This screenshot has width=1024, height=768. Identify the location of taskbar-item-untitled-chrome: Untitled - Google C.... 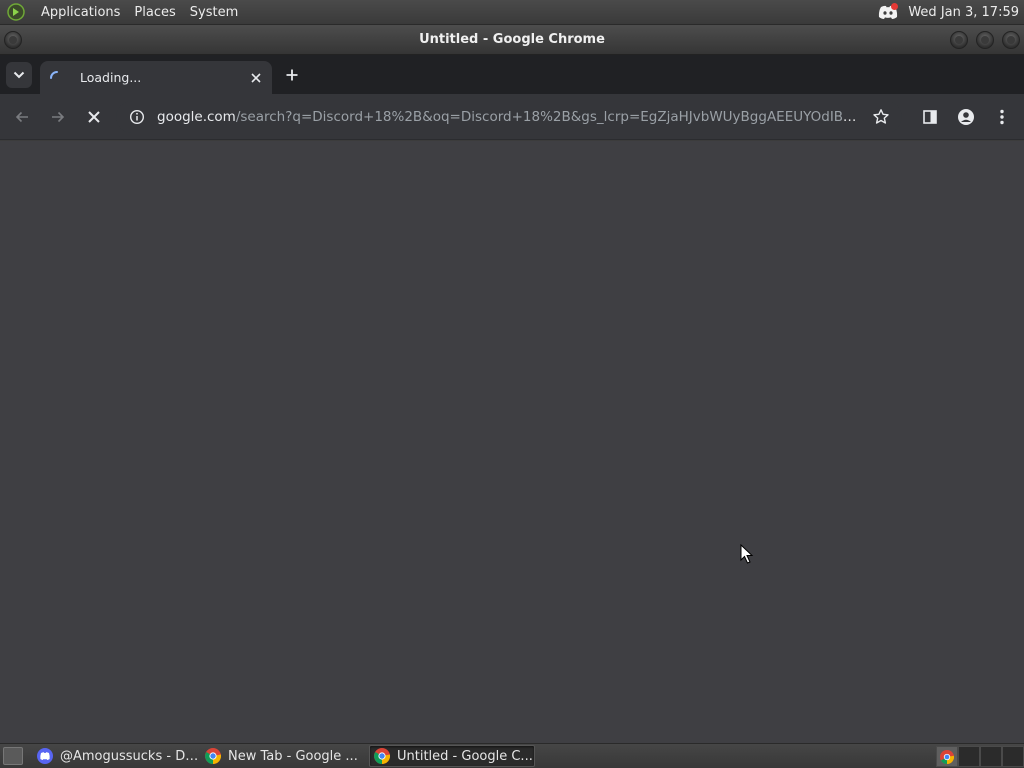
(452, 756).